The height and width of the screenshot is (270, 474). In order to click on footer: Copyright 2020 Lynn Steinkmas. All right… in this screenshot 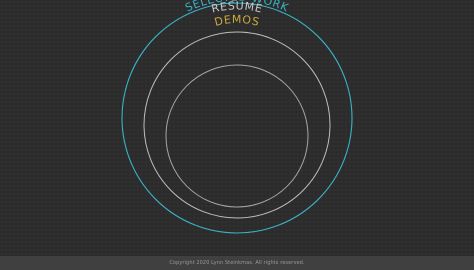, I will do `click(237, 263)`.